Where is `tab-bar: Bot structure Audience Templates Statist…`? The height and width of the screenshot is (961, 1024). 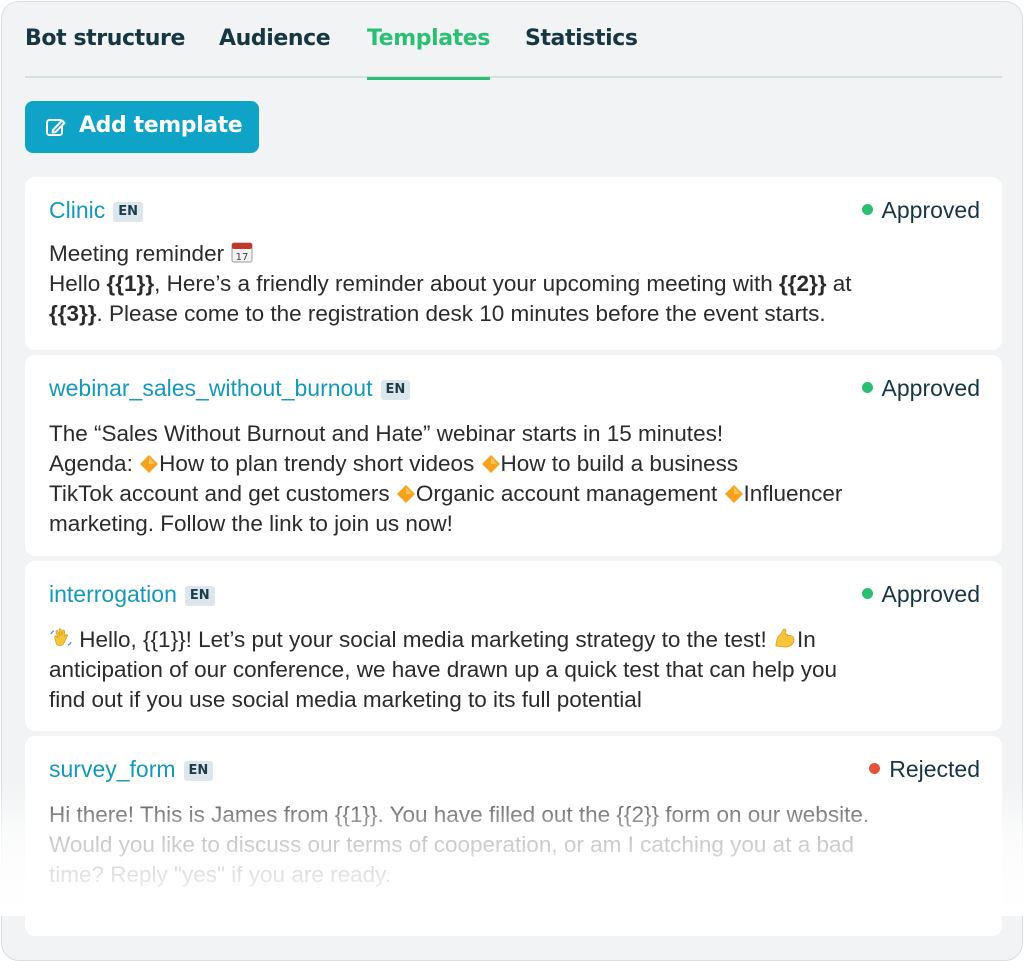 tab-bar: Bot structure Audience Templates Statist… is located at coordinates (513, 41).